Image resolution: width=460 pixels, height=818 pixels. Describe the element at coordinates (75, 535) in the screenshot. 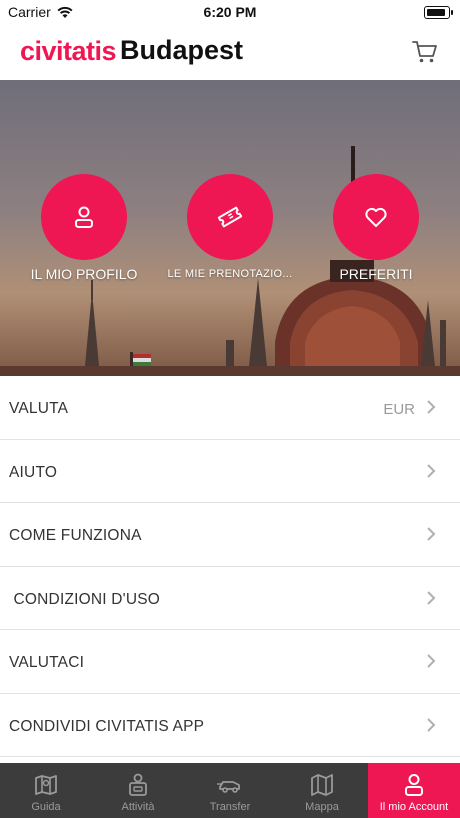

I see `menu-item-label: COME FUNZIONA` at that location.